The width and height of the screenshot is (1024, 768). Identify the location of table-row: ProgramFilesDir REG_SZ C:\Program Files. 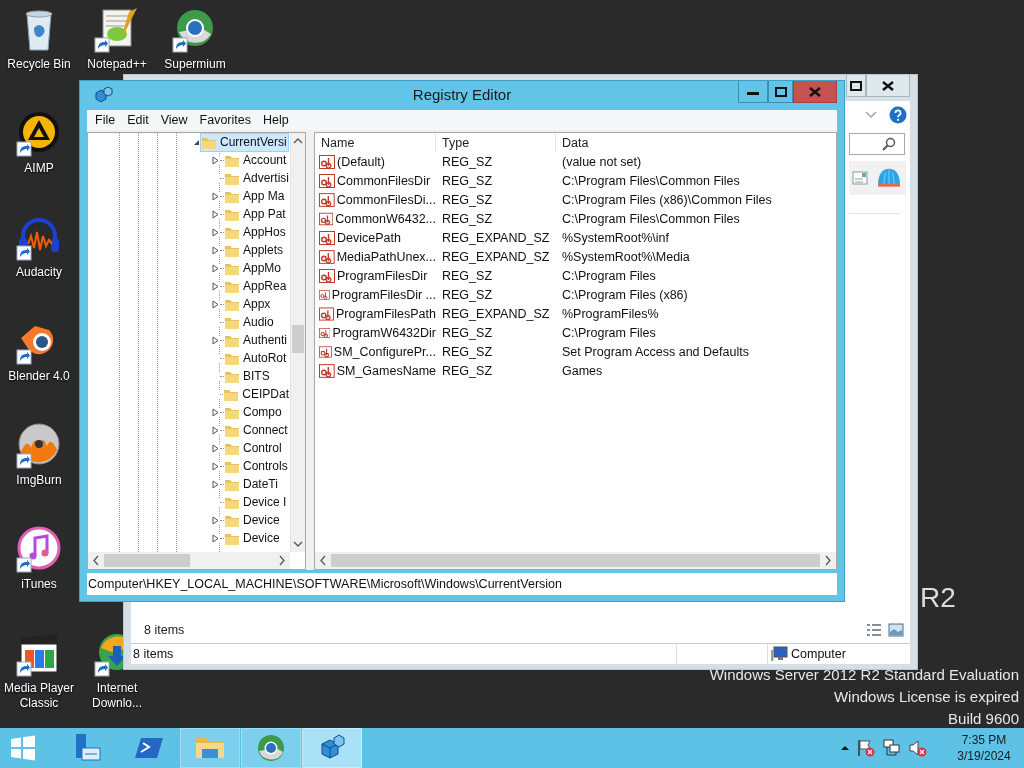
(575, 275).